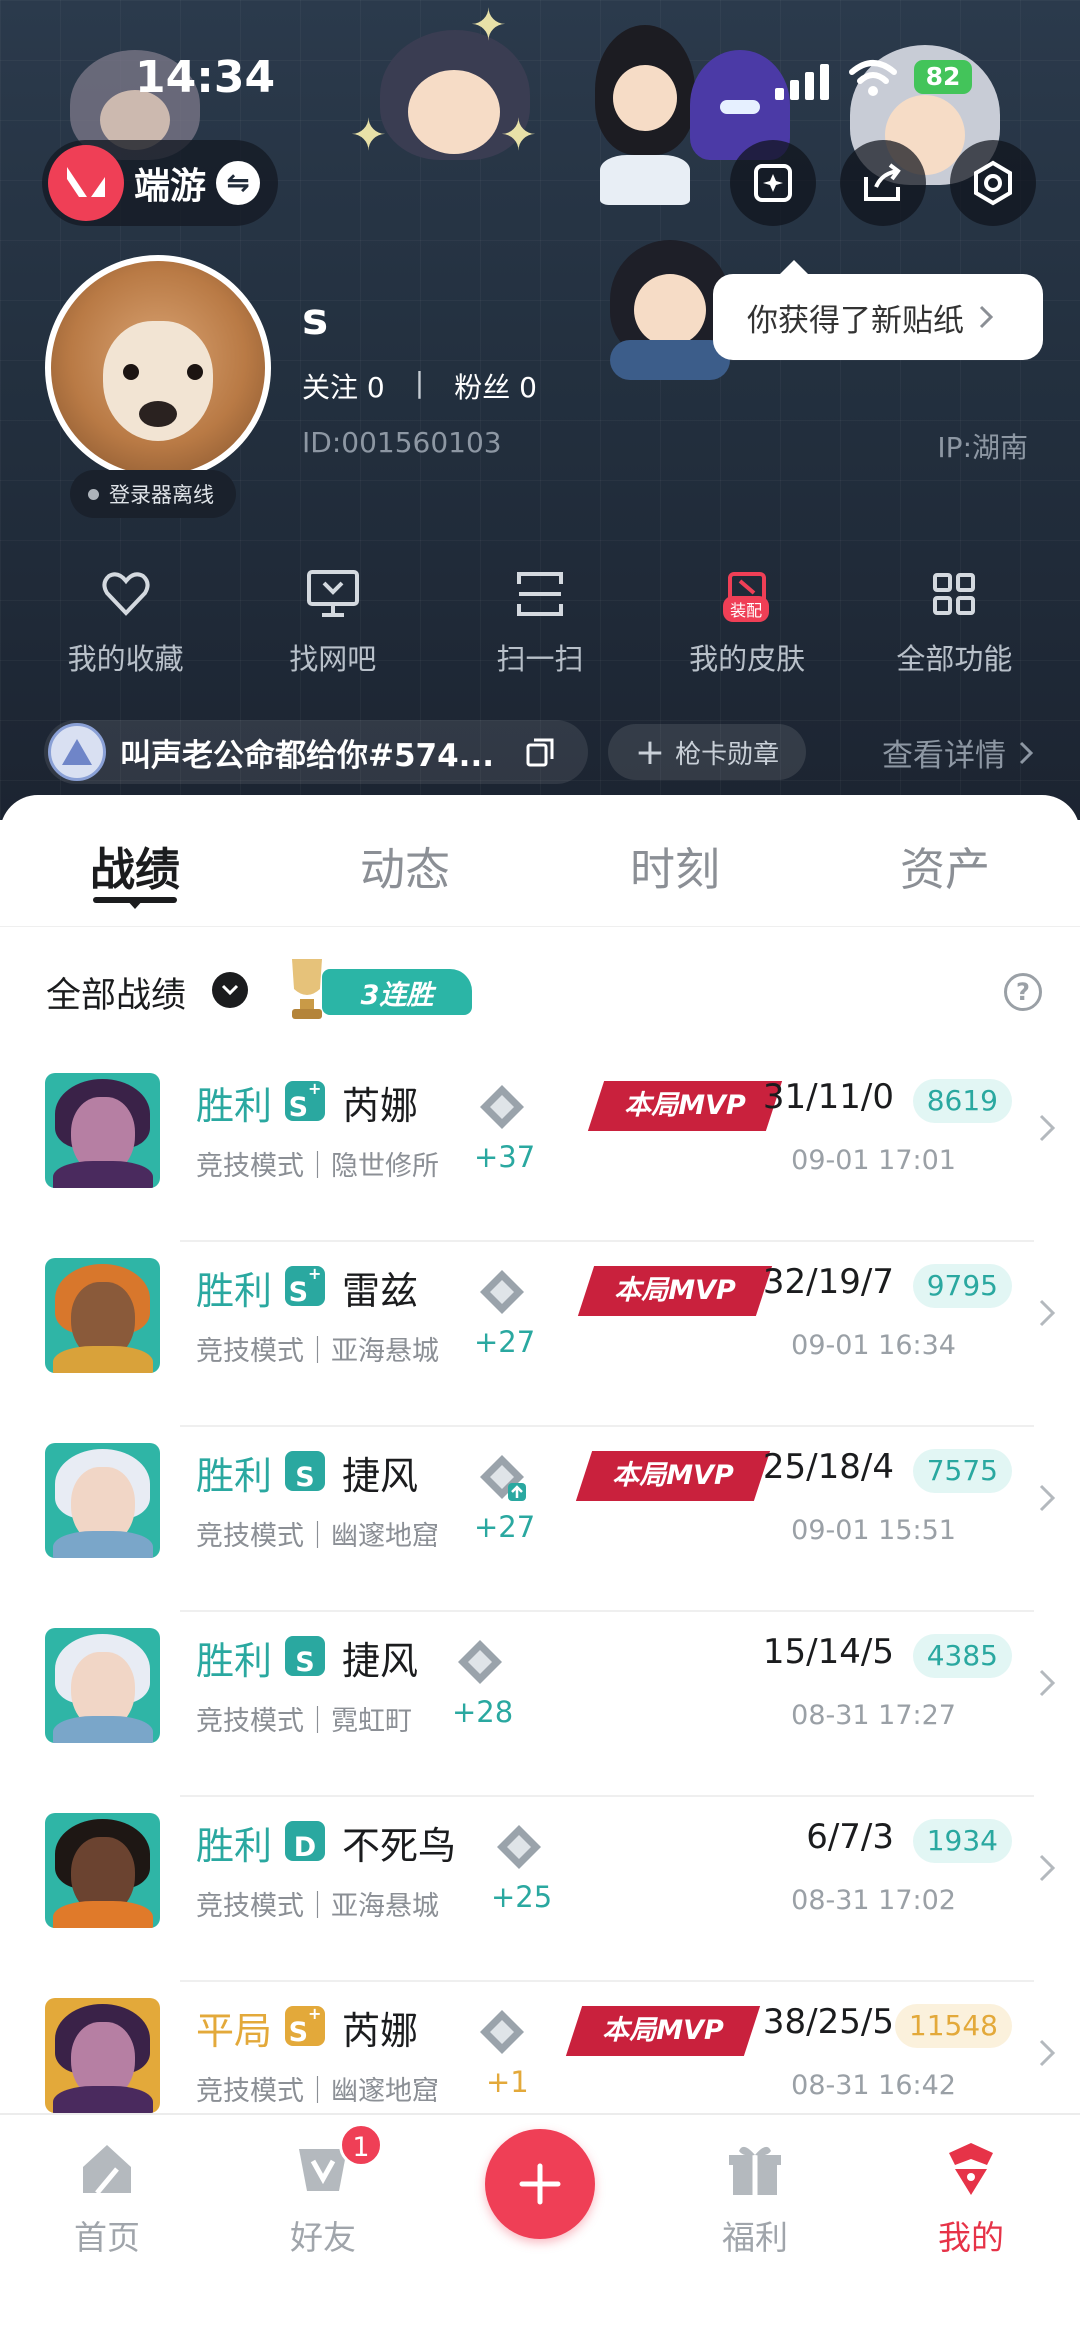 The width and height of the screenshot is (1080, 2341). I want to click on equip-tag: 装配, so click(746, 609).